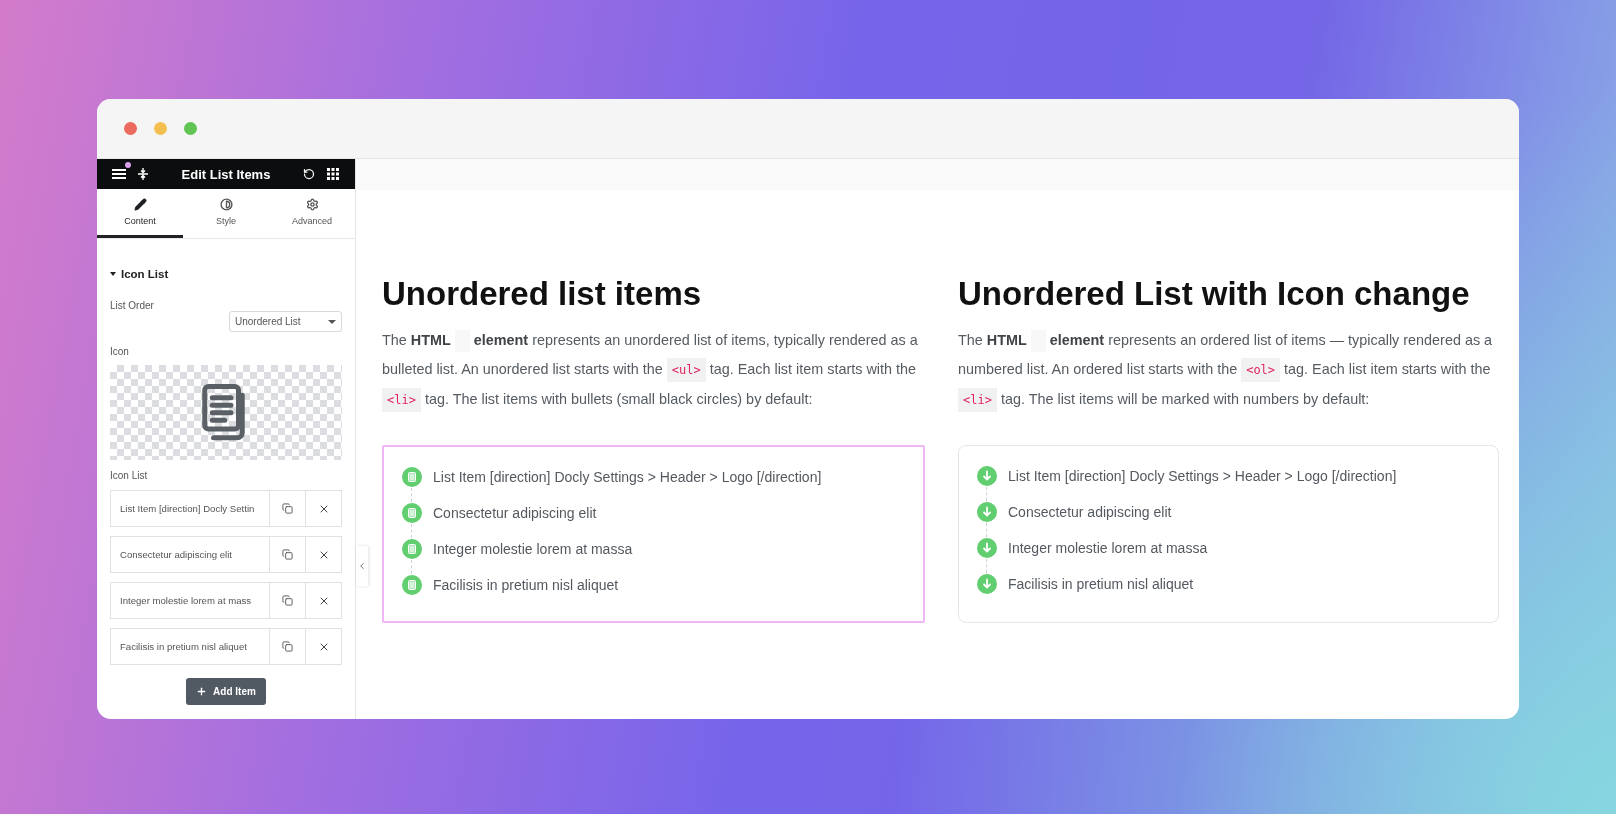 The image size is (1616, 814). I want to click on panel-tab: Advanced, so click(312, 213).